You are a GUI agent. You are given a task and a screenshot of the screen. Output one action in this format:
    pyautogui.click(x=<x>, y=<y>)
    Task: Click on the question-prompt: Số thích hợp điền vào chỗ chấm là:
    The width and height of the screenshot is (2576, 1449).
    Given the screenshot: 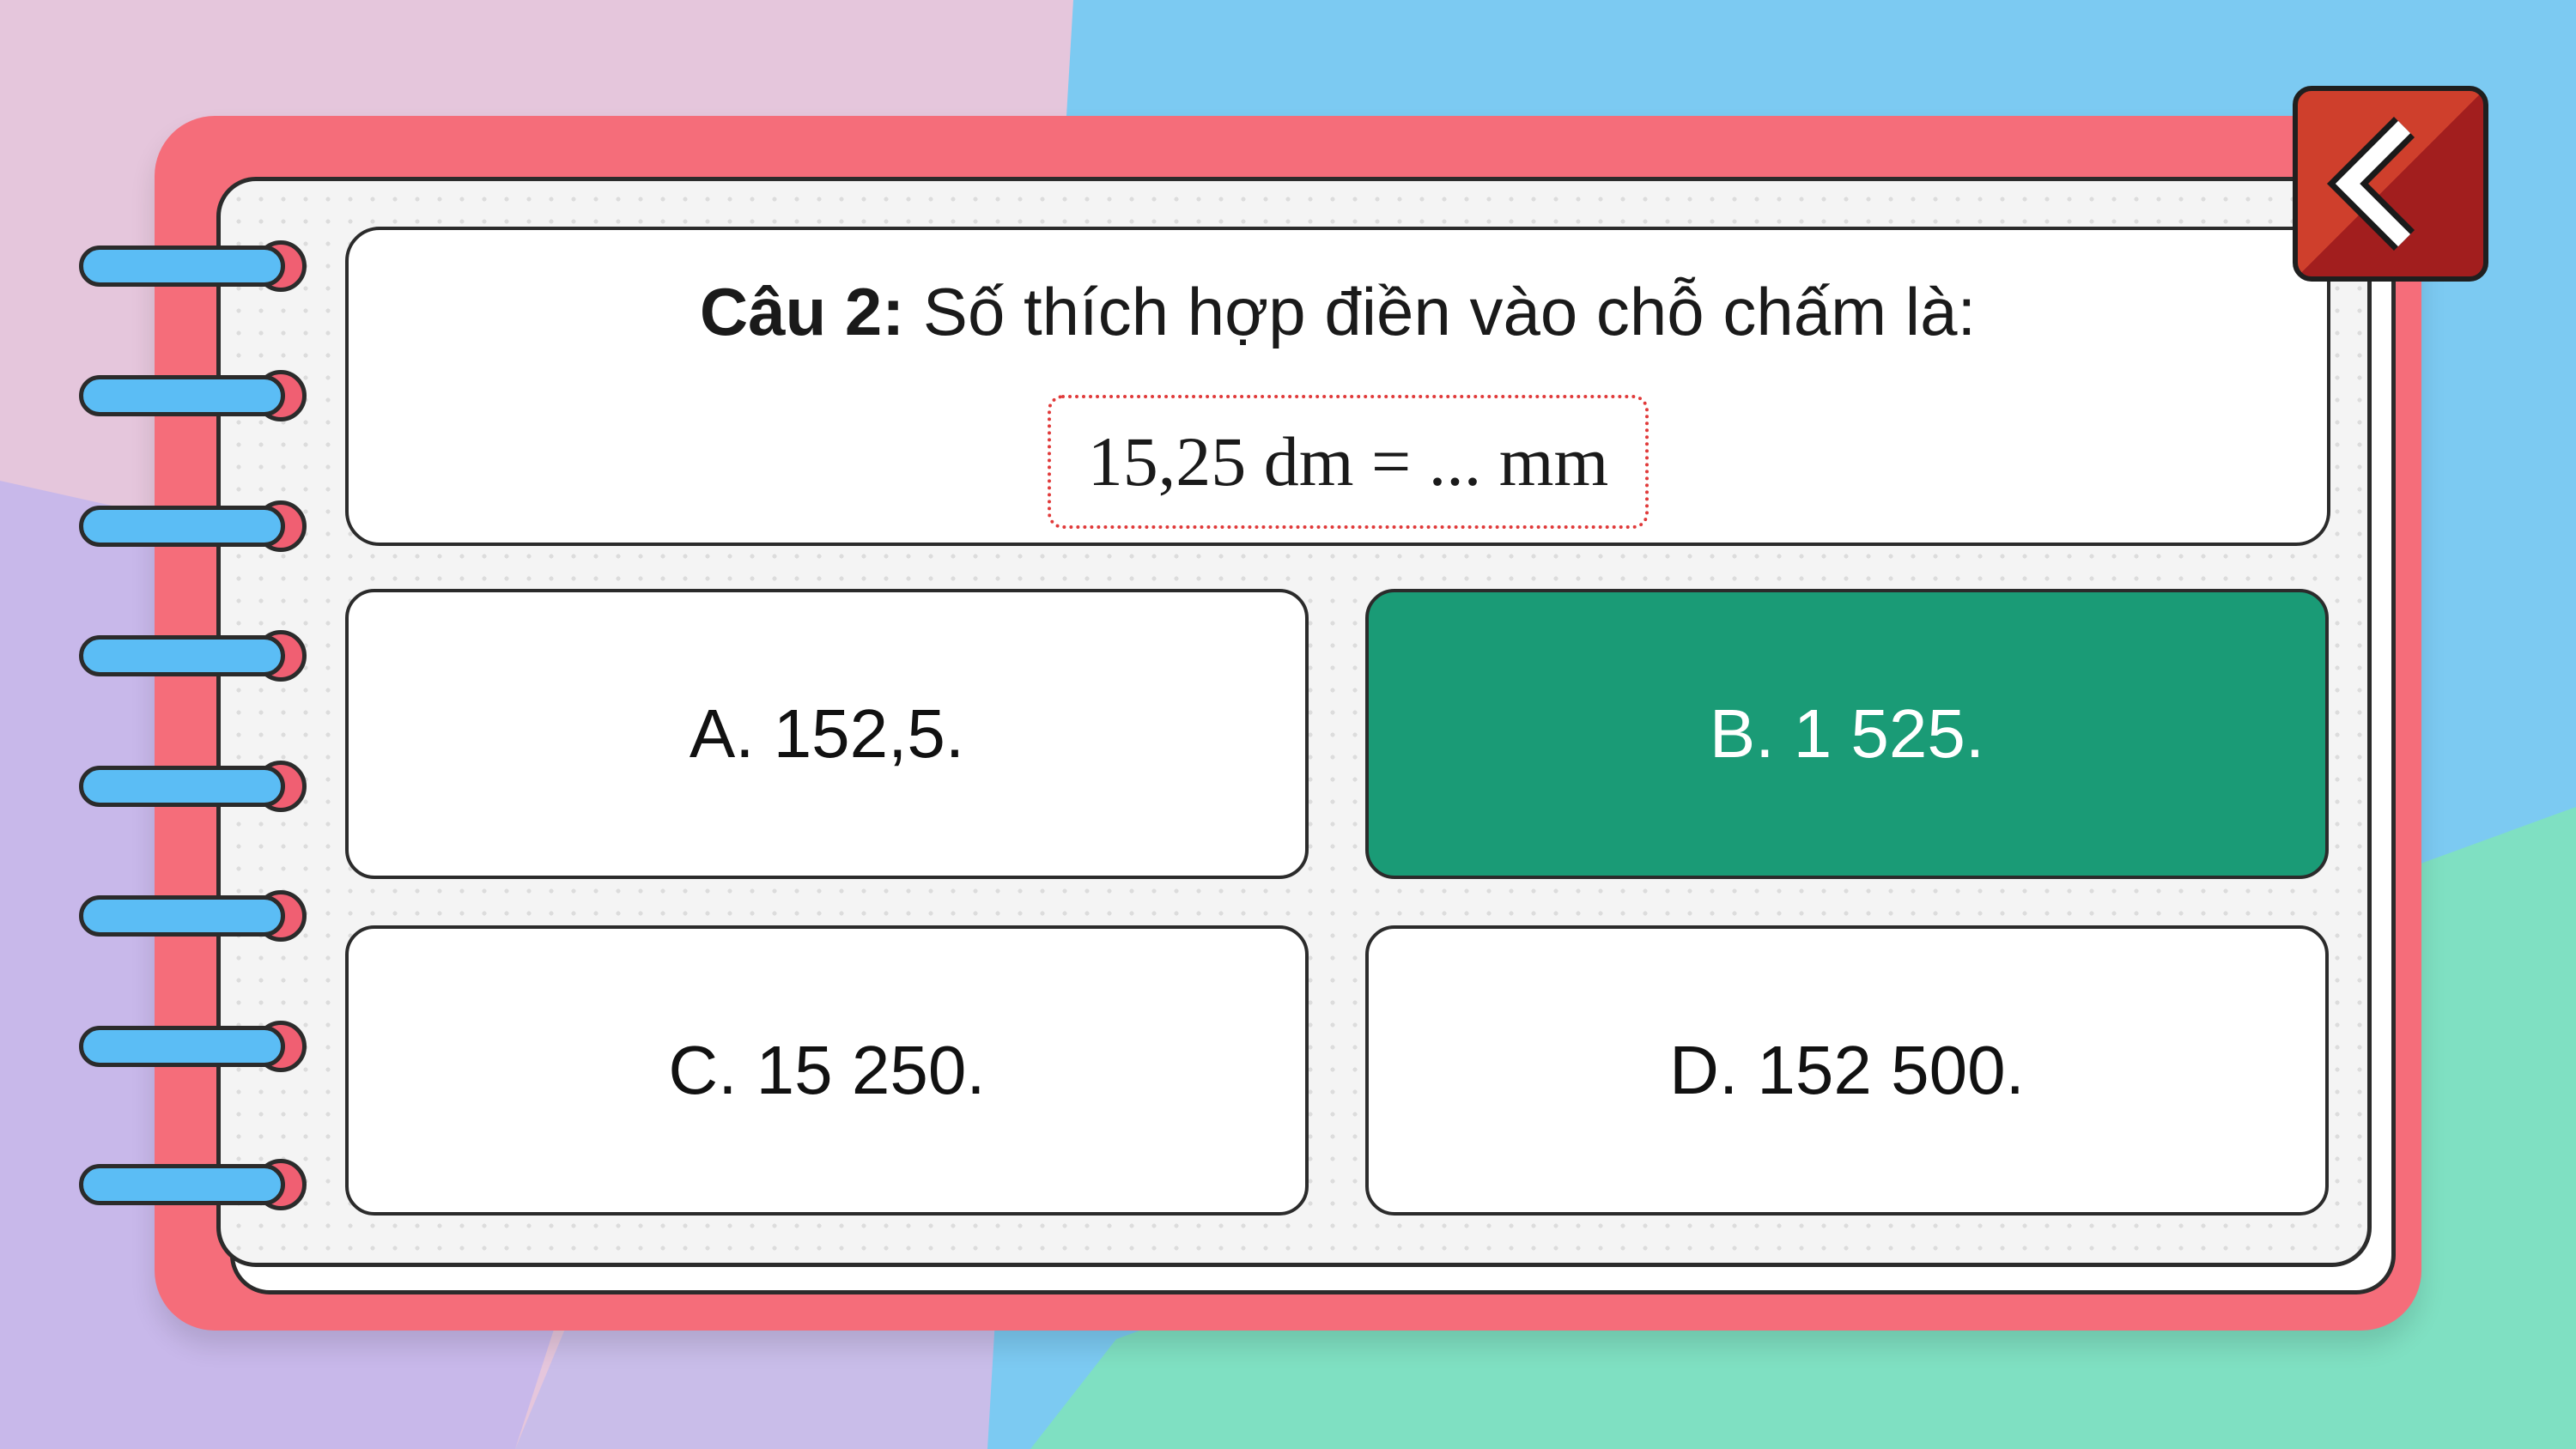 What is the action you would take?
    pyautogui.click(x=1440, y=311)
    